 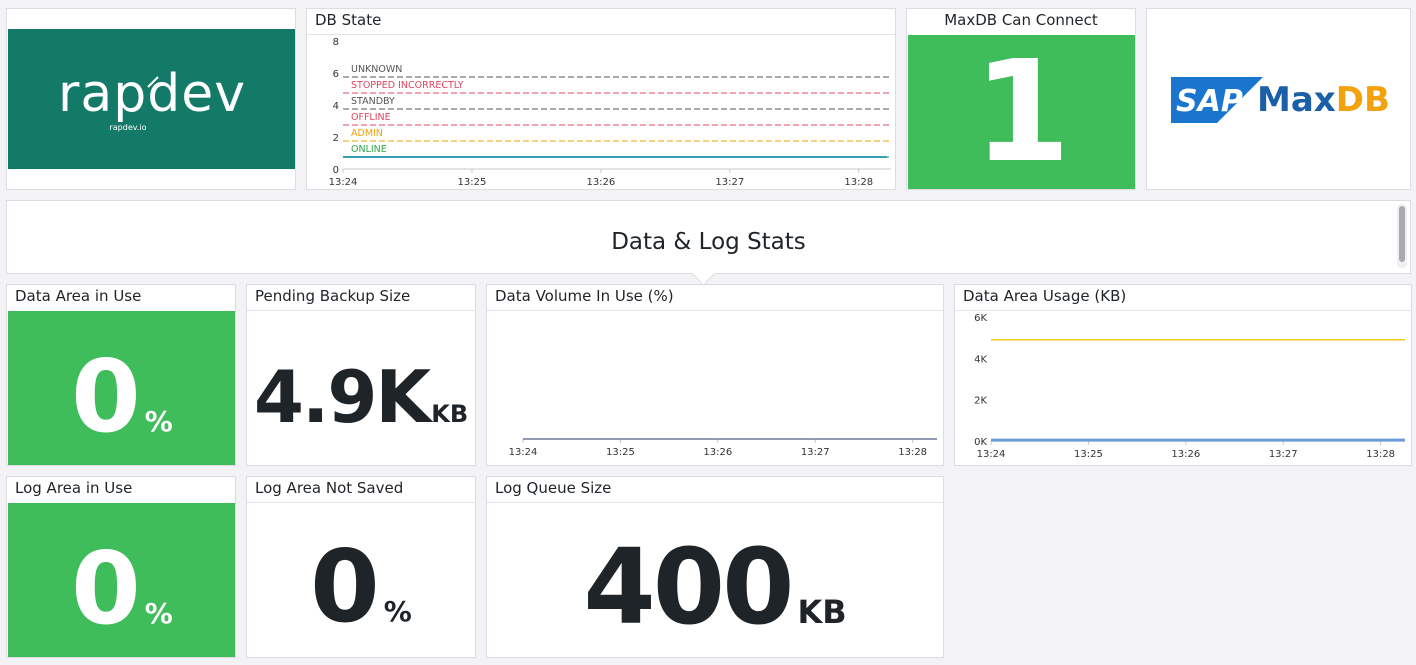 I want to click on can-connect-value: 1, so click(x=1022, y=110).